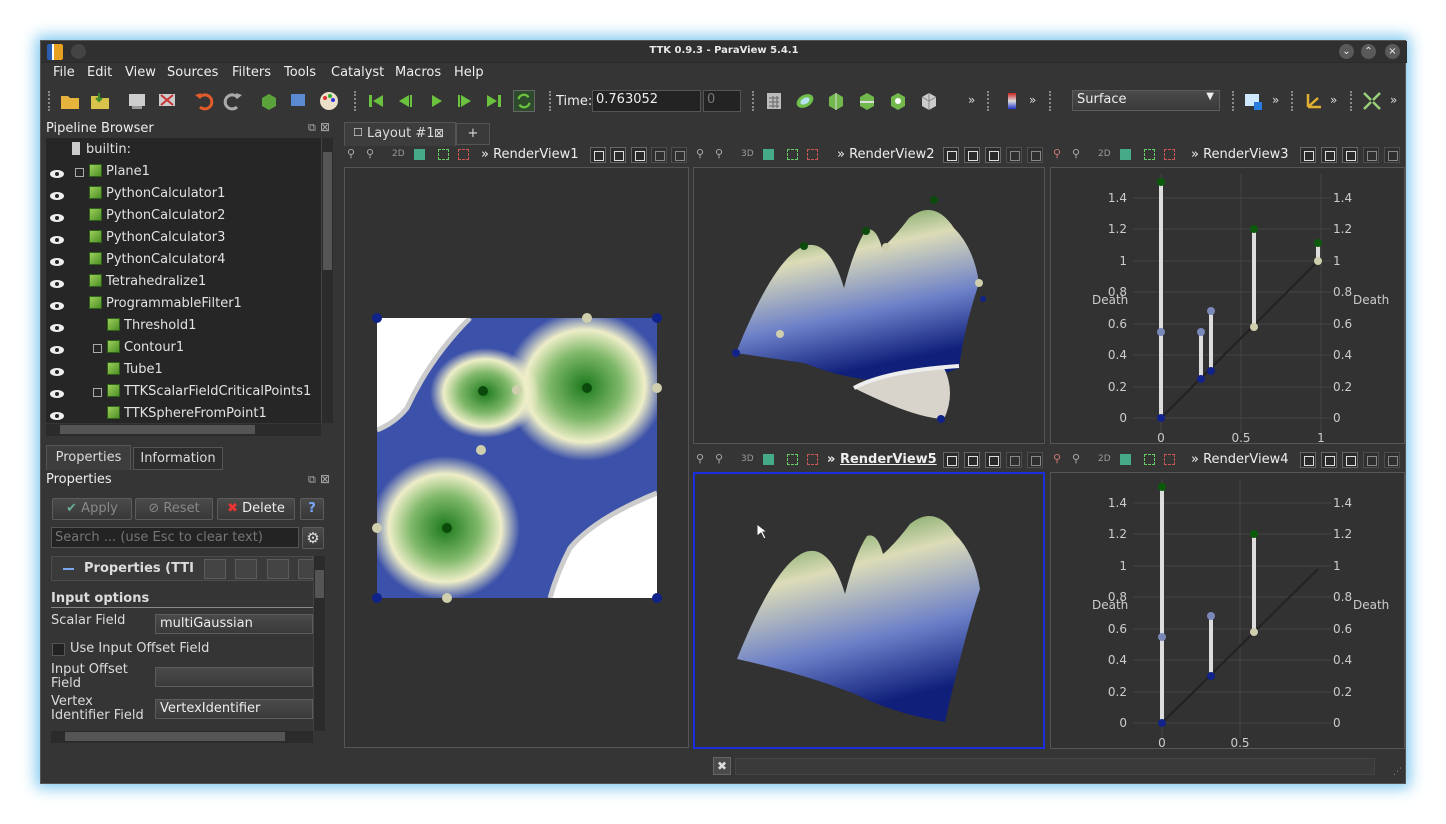 The height and width of the screenshot is (824, 1446). Describe the element at coordinates (1313, 101) in the screenshot. I see `axes-orientation-icon` at that location.